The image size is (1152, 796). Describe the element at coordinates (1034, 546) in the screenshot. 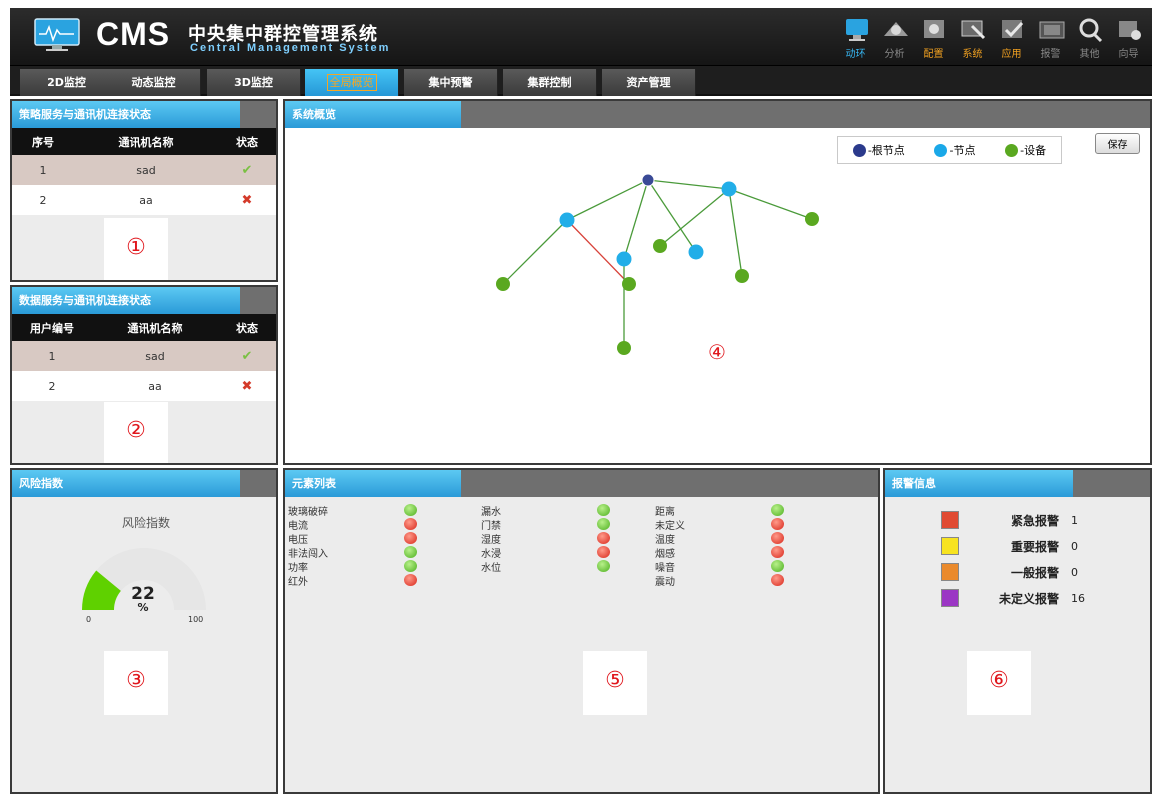

I see `alarm-label: 重要报警` at that location.